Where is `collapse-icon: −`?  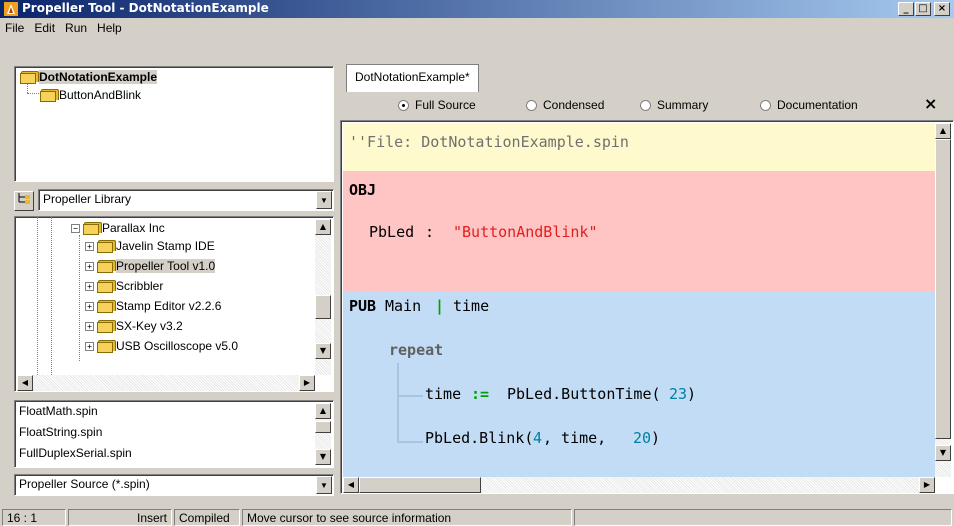 collapse-icon: − is located at coordinates (75, 228).